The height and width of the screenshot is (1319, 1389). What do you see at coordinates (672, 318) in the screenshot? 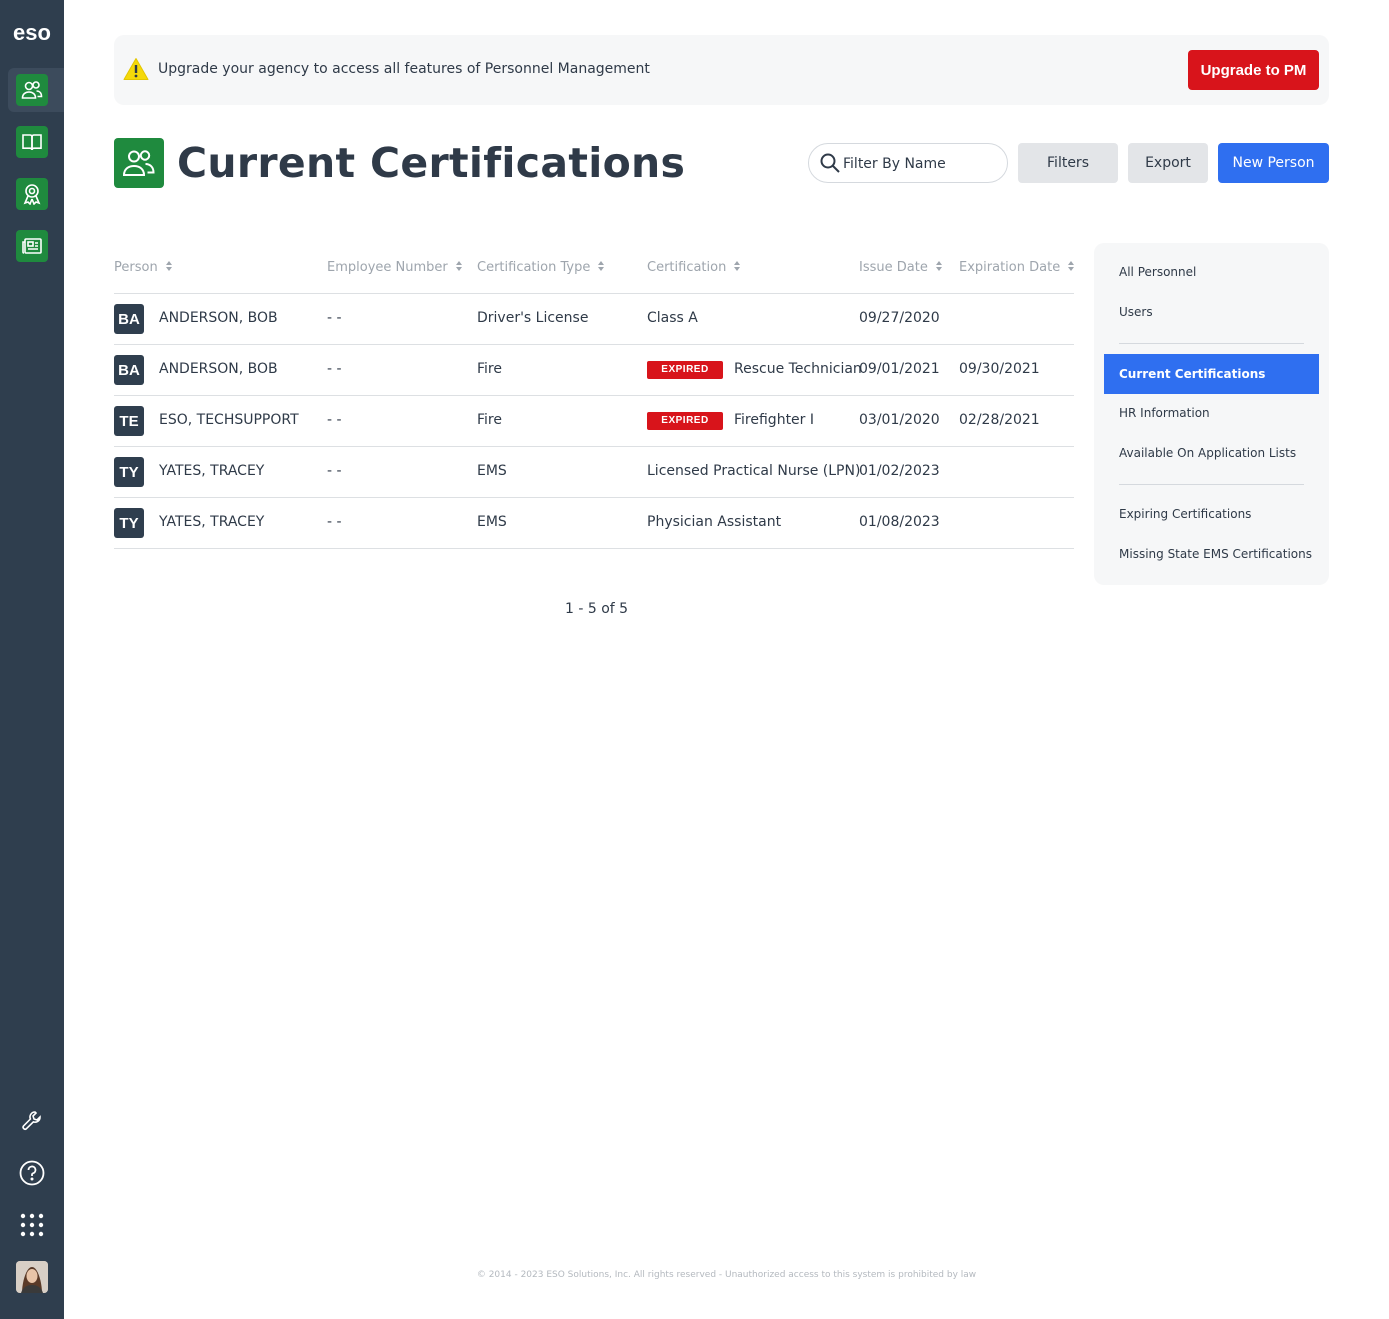
I see `certification: Class A` at bounding box center [672, 318].